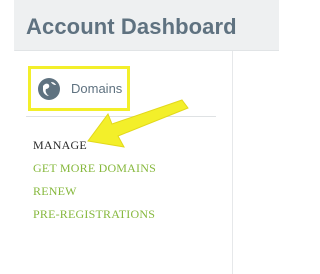 Image resolution: width=320 pixels, height=274 pixels. I want to click on menu-item-pre-registrations: PRE-REGISTRATIONS, so click(94, 214).